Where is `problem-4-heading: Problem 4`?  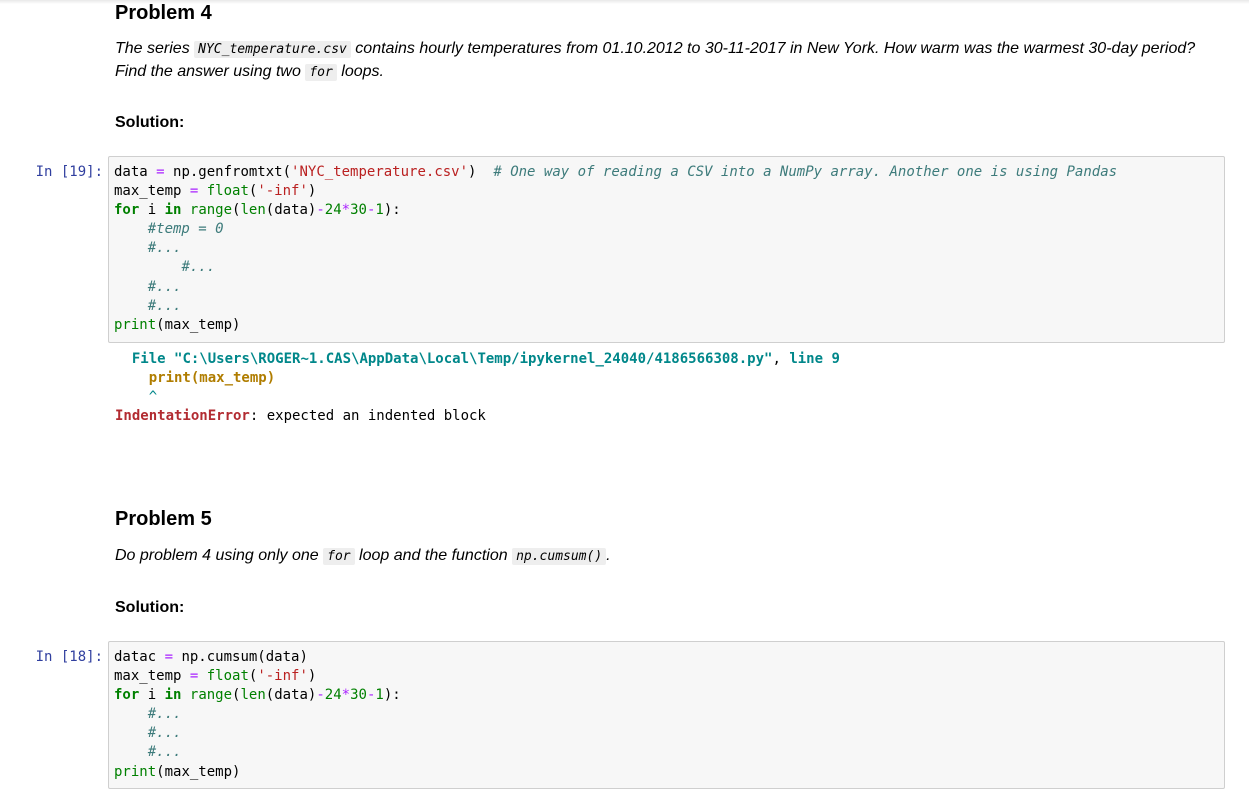 problem-4-heading: Problem 4 is located at coordinates (163, 13).